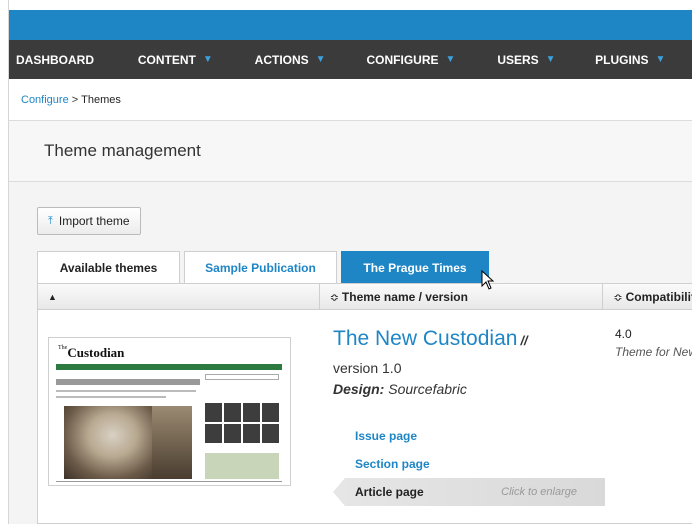 The height and width of the screenshot is (524, 692). Describe the element at coordinates (473, 389) in the screenshot. I see `theme-design: Design: Sourcefabric` at that location.